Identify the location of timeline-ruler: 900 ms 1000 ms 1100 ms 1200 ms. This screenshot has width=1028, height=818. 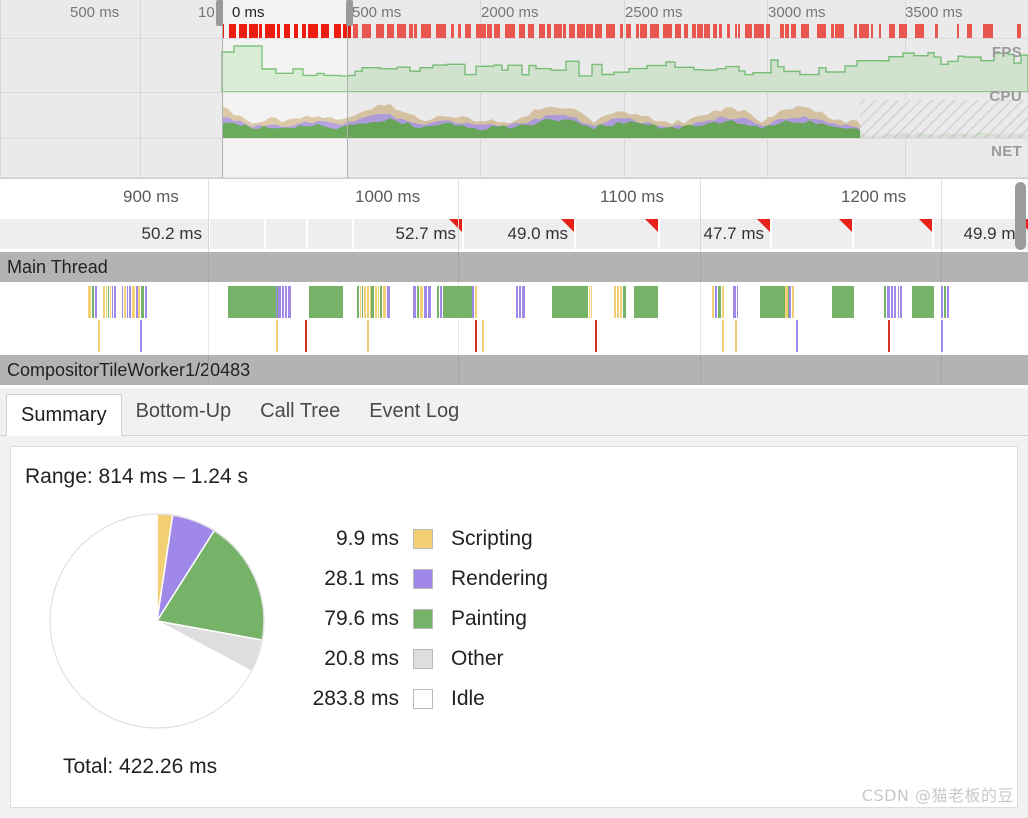
(514, 197).